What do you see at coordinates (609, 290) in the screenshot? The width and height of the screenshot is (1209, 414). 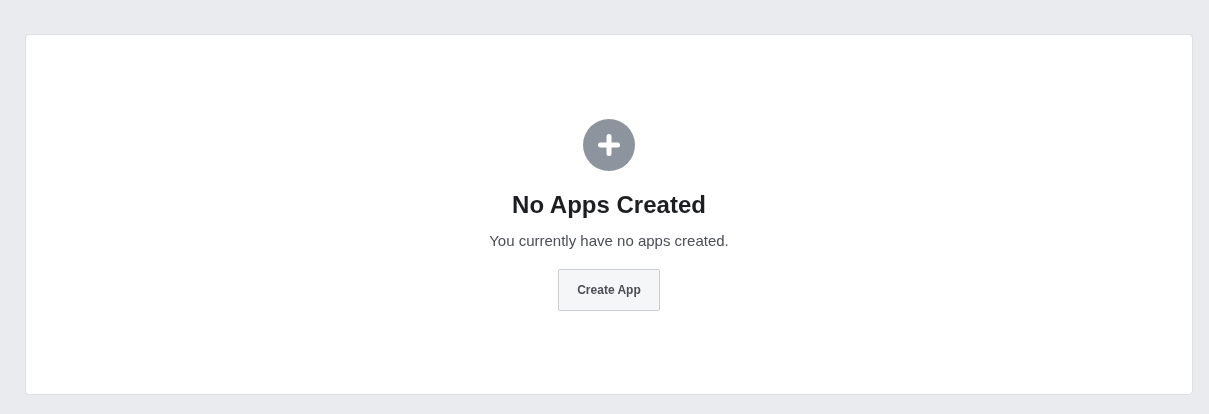 I see `create-app-button: Create App` at bounding box center [609, 290].